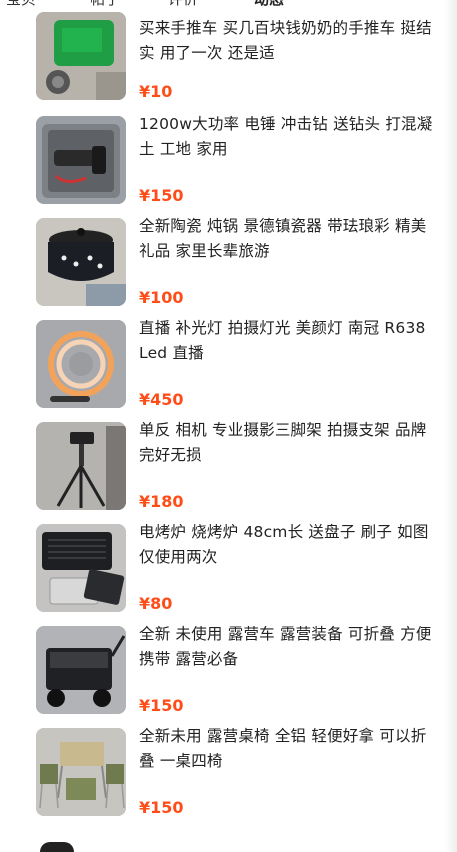 This screenshot has height=852, width=457. Describe the element at coordinates (183, 4) in the screenshot. I see `tab-reviews: 评价` at that location.